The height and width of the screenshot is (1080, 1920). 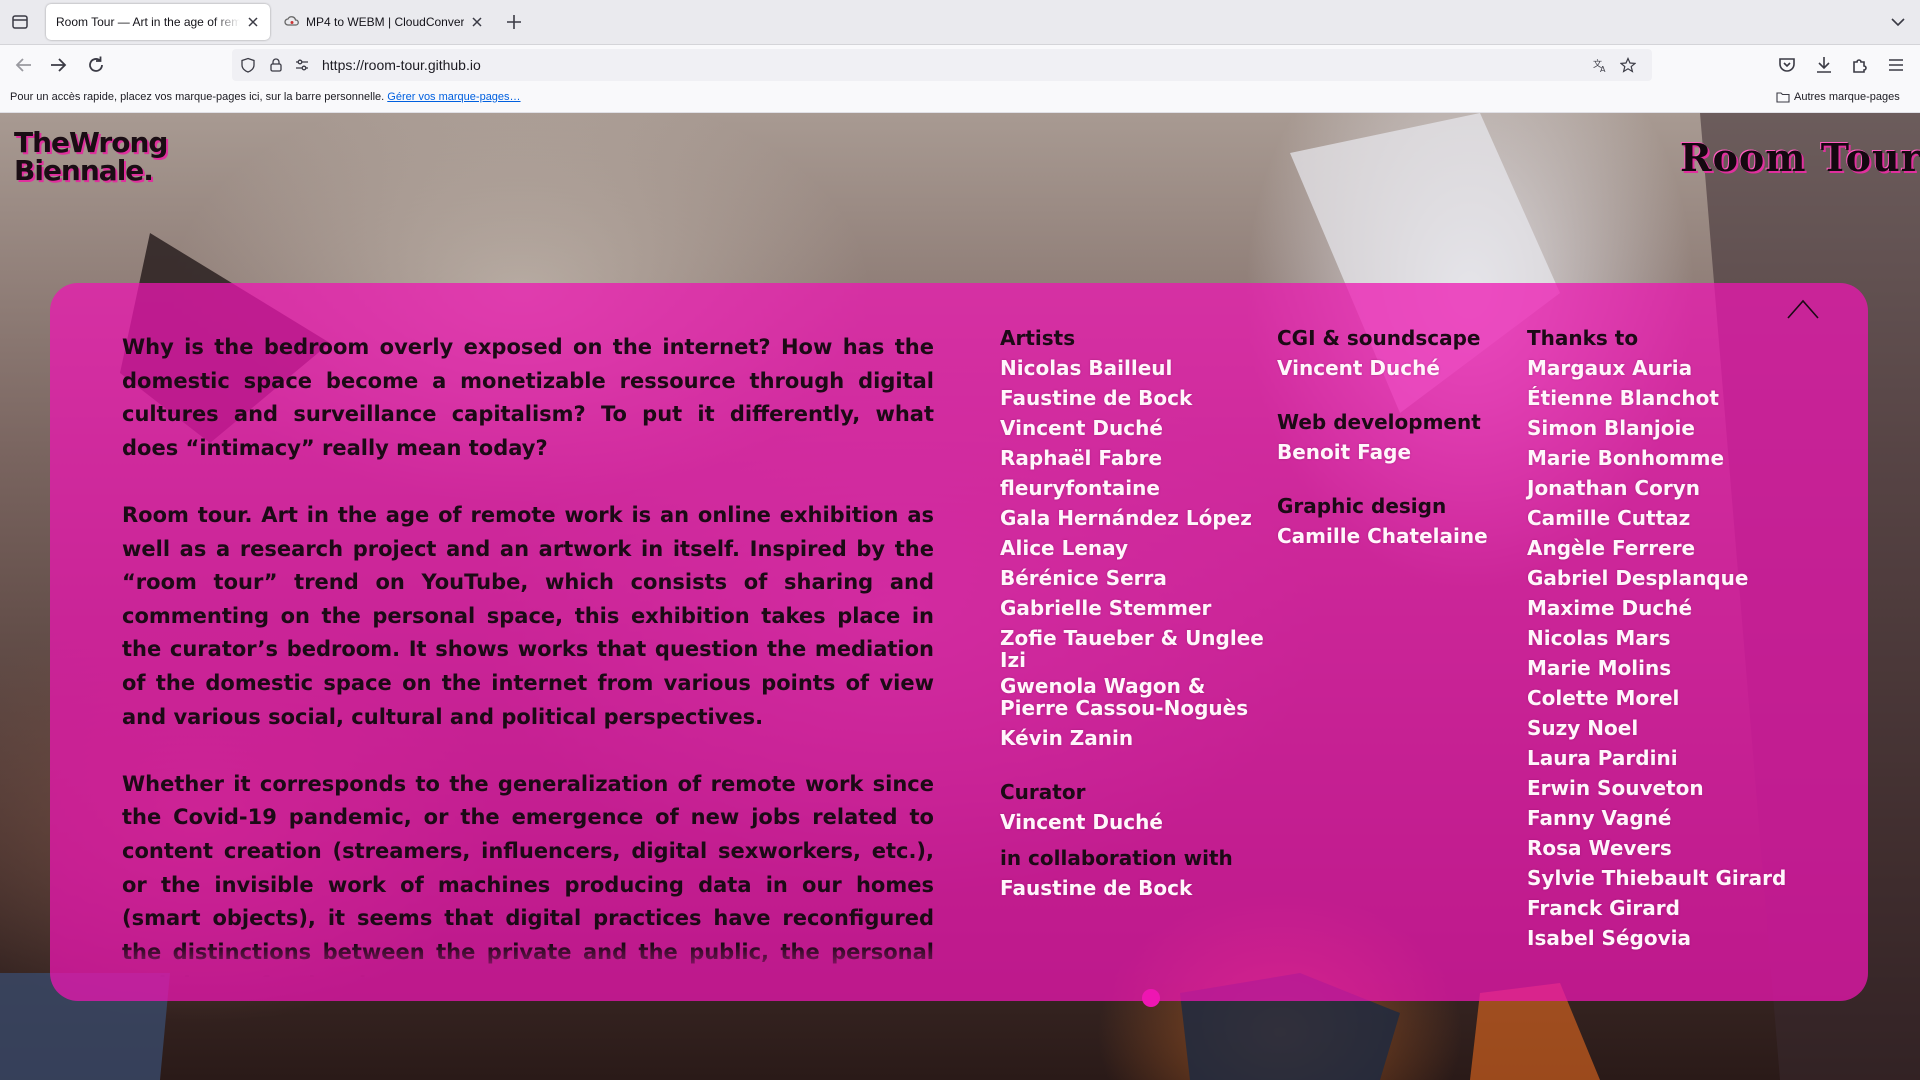 I want to click on artist-name: Gwenola Wagon & Pierre Cassou-Noguès, so click(x=1124, y=697).